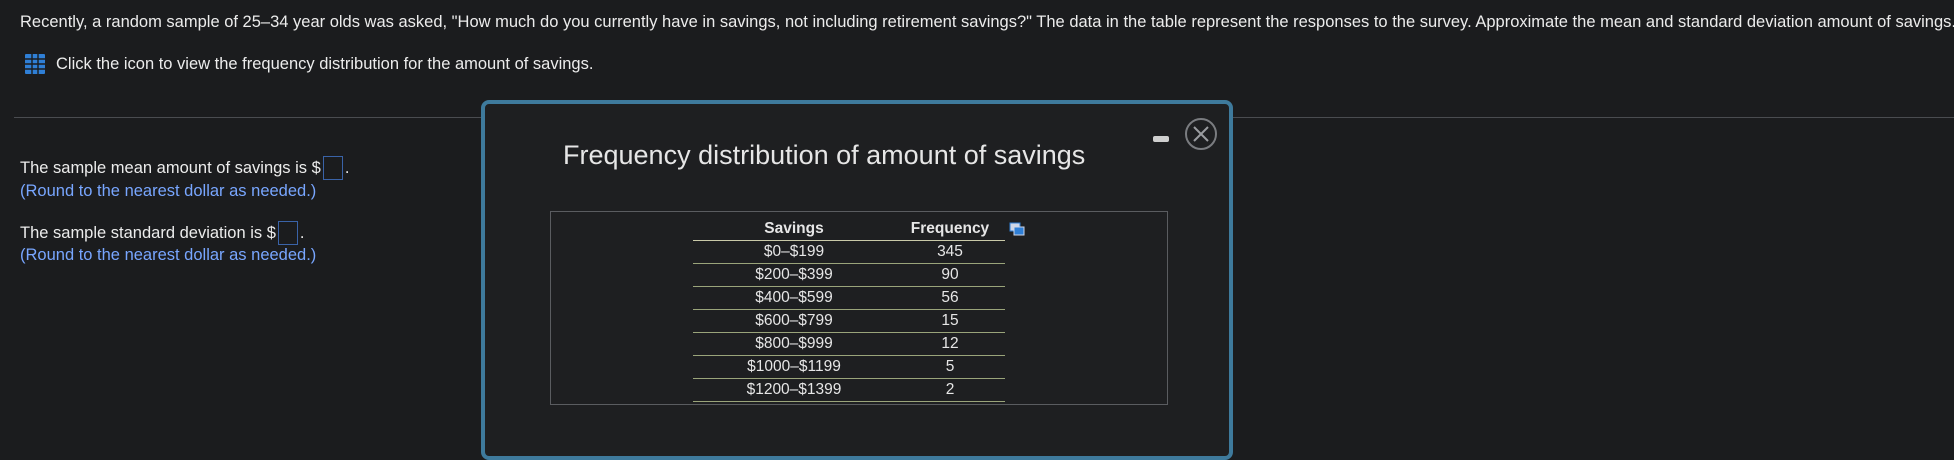 This screenshot has width=1954, height=460. I want to click on frequency-cell: 2, so click(950, 390).